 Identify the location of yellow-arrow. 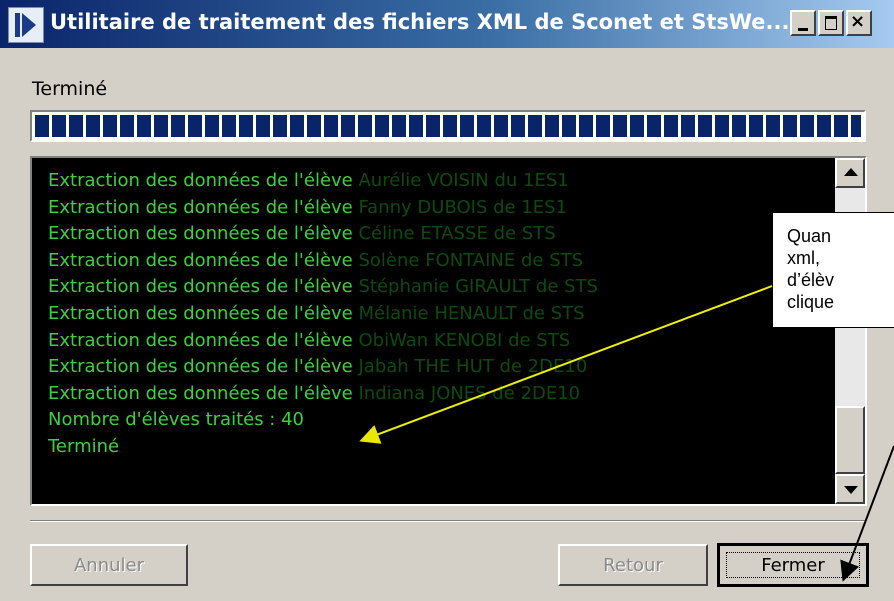
(566, 364).